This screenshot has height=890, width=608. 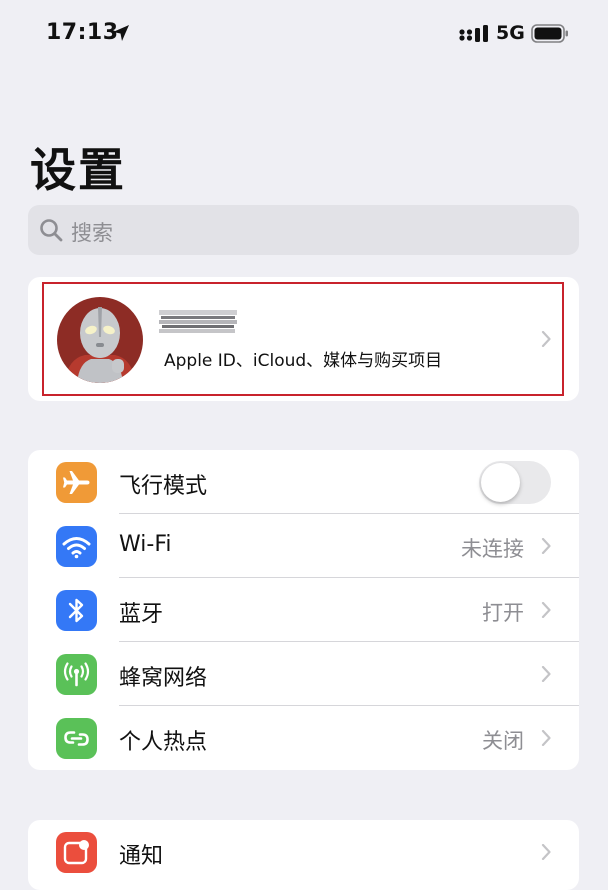 What do you see at coordinates (92, 233) in the screenshot?
I see `search-placeholder: 搜索` at bounding box center [92, 233].